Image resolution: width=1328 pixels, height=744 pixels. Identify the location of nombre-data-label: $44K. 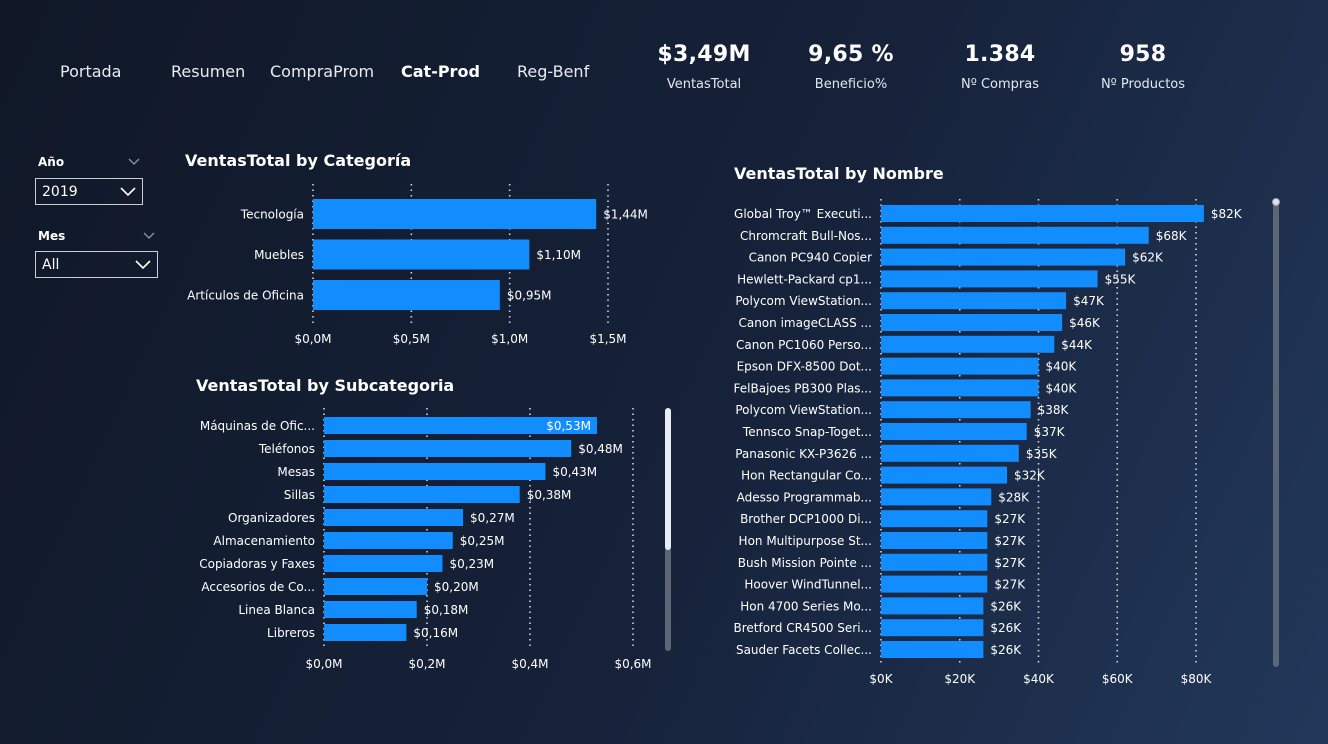
(1077, 345).